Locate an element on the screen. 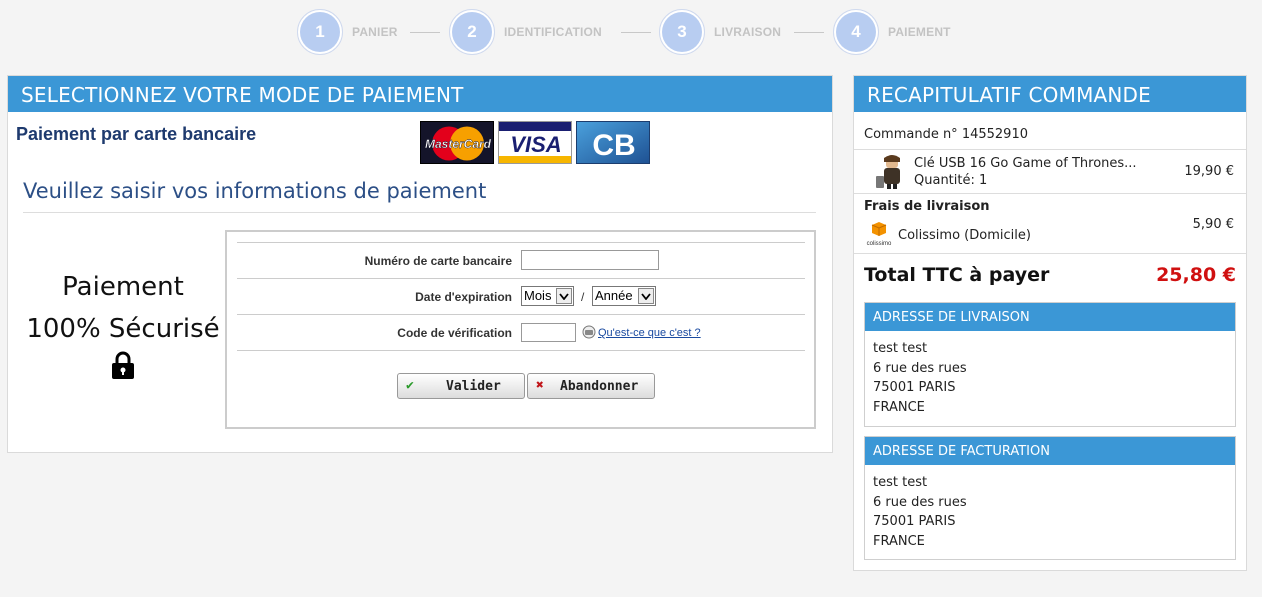  cancel-button: ✖ Abandonner is located at coordinates (591, 386).